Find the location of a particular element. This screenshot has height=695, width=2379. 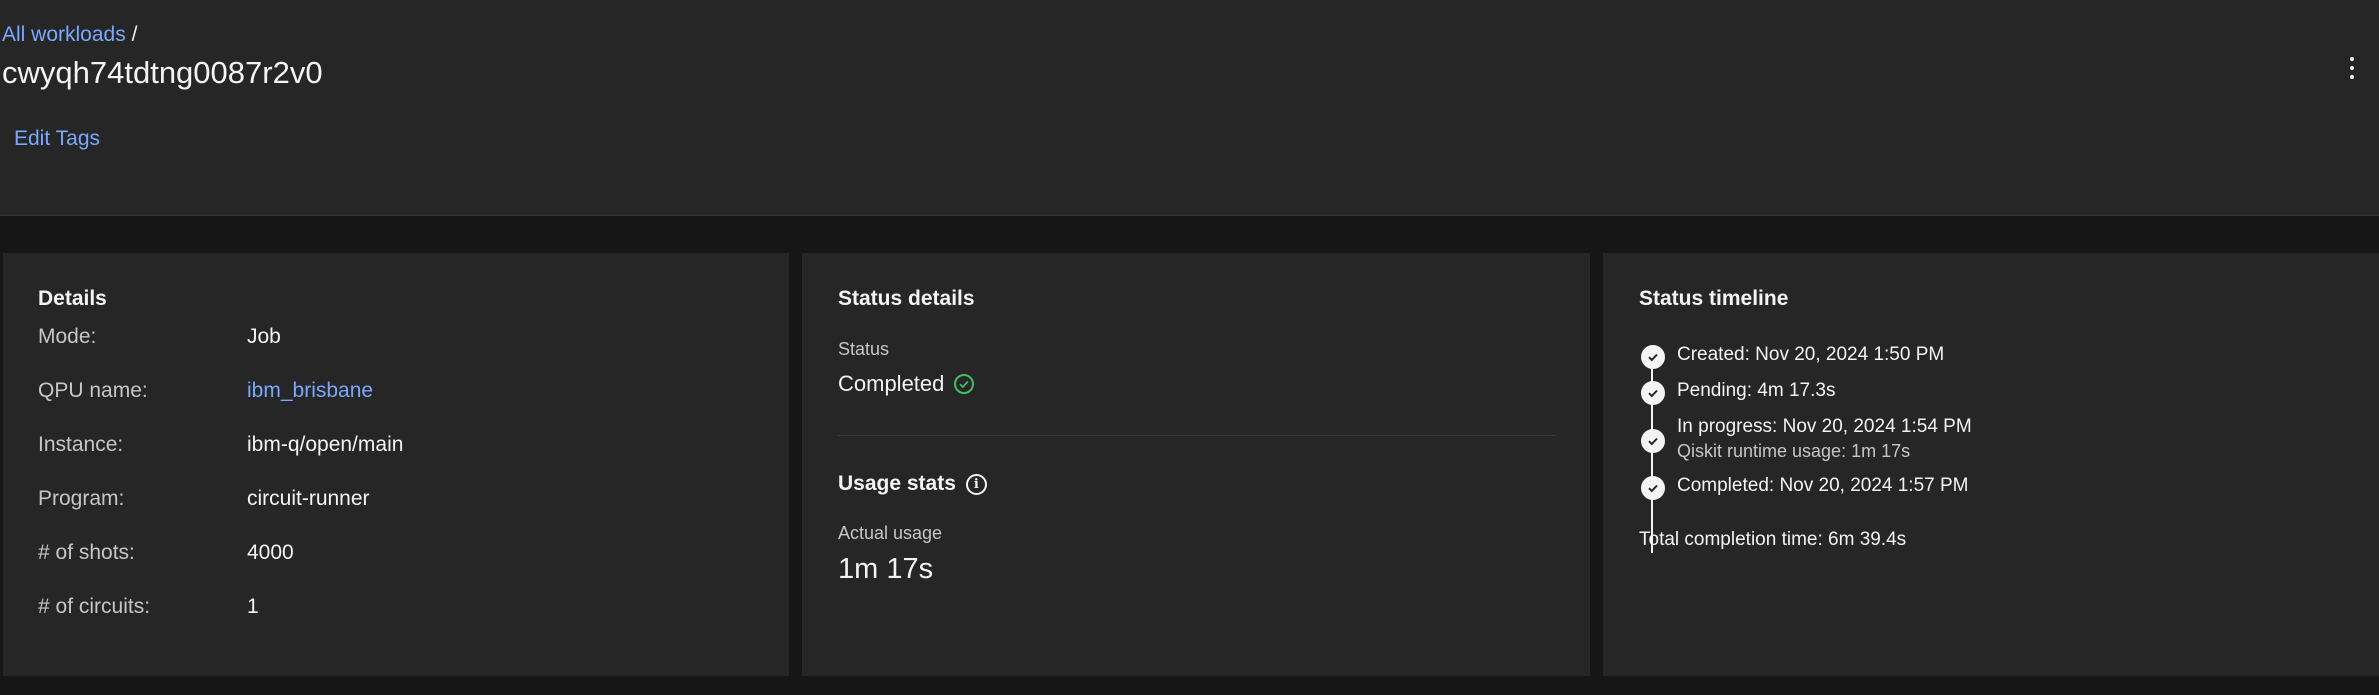

status-details-title: Status details is located at coordinates (906, 298).